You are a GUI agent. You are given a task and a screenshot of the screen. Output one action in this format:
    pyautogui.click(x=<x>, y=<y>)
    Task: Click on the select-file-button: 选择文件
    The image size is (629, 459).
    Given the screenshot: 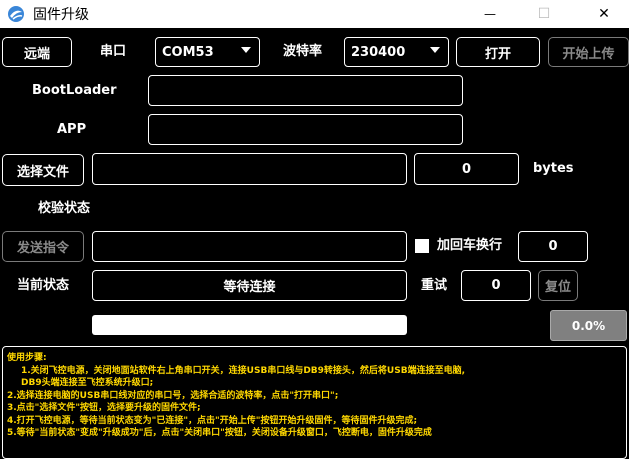 What is the action you would take?
    pyautogui.click(x=43, y=170)
    